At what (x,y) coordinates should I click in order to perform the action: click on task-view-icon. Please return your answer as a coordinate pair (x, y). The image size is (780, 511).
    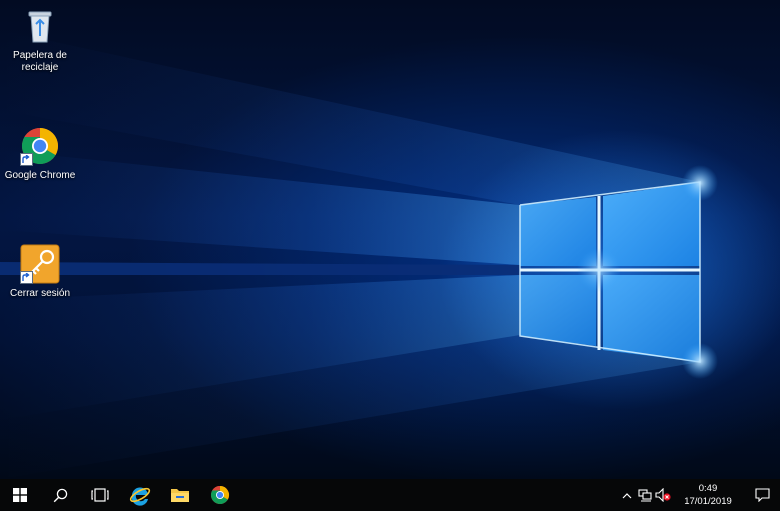
    Looking at the image, I should click on (100, 495).